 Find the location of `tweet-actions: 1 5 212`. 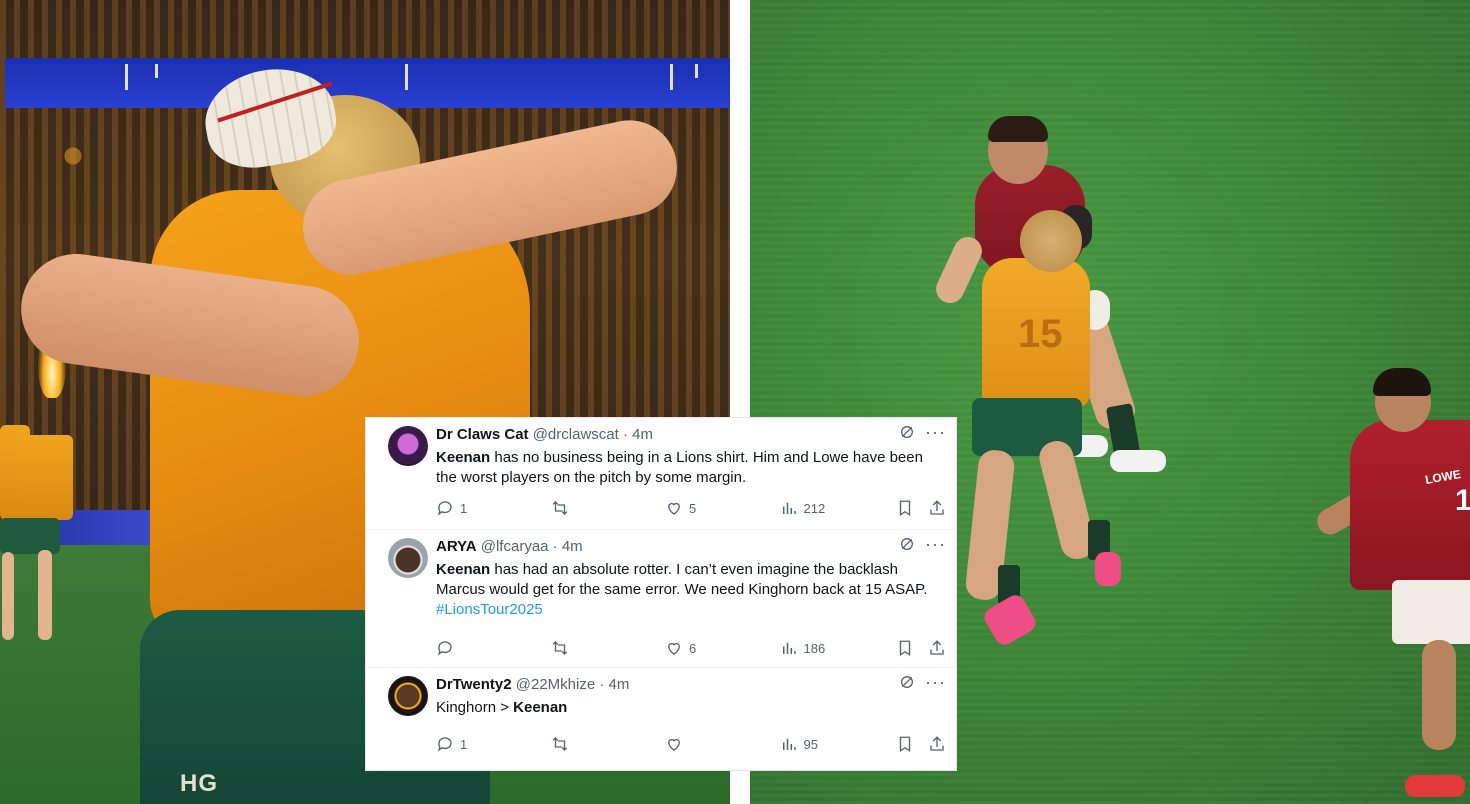

tweet-actions: 1 5 212 is located at coordinates (691, 508).